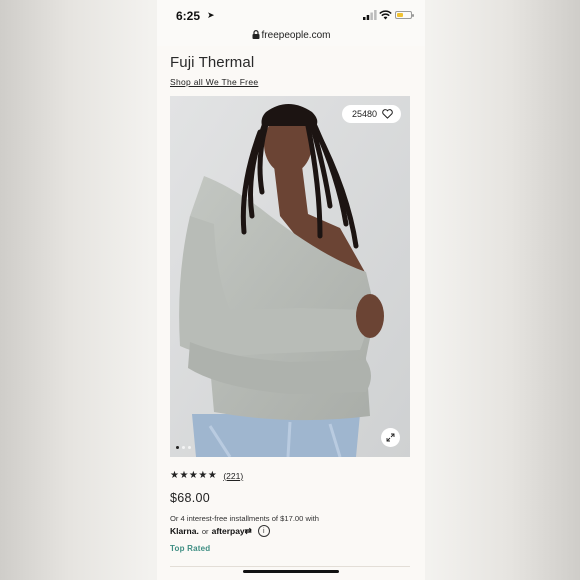 The width and height of the screenshot is (580, 580). I want to click on status-time: 6:25, so click(188, 16).